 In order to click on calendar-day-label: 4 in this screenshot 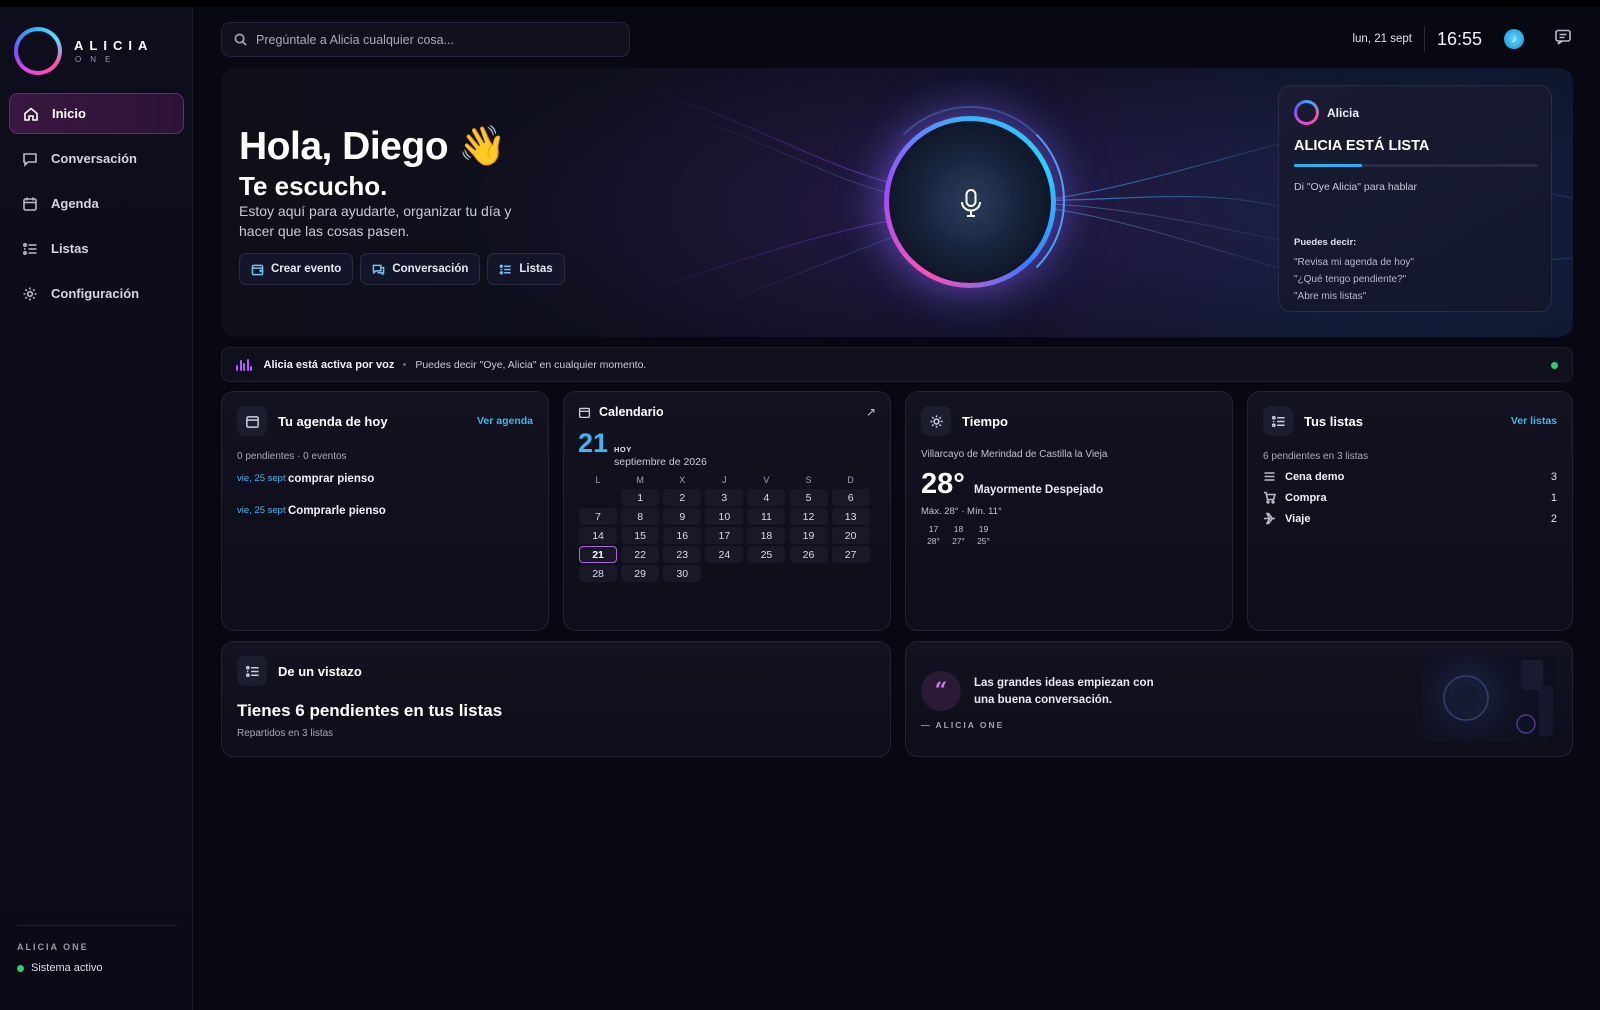, I will do `click(766, 497)`.